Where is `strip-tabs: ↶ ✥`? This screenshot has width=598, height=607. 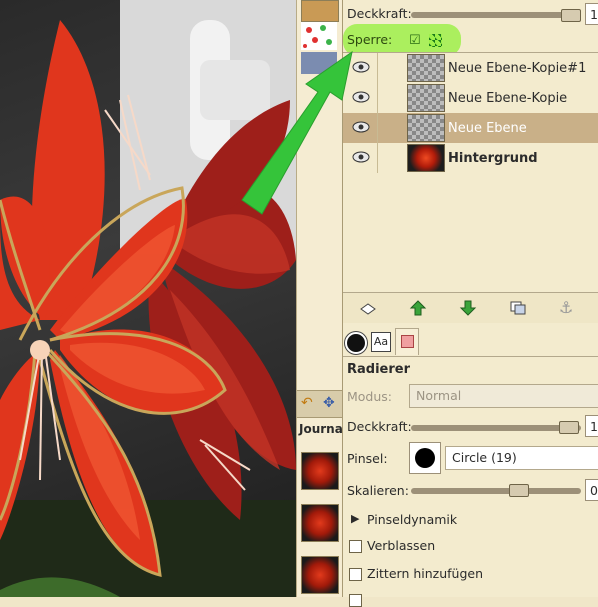
strip-tabs: ↶ ✥ is located at coordinates (320, 404).